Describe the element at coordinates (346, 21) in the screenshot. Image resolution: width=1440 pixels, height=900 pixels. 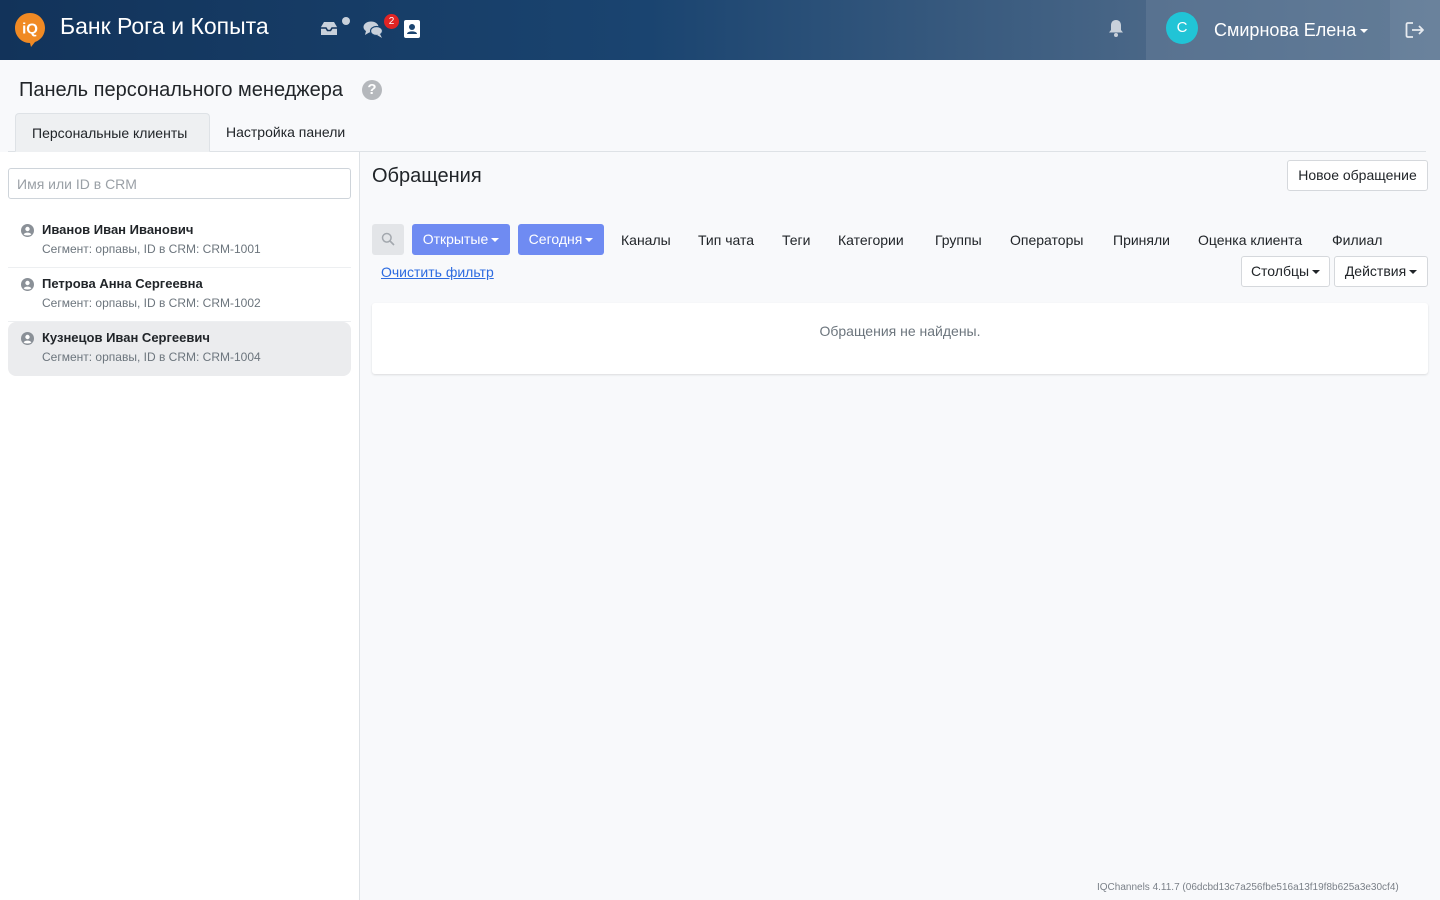
I see `inbox-indicator-dot` at that location.